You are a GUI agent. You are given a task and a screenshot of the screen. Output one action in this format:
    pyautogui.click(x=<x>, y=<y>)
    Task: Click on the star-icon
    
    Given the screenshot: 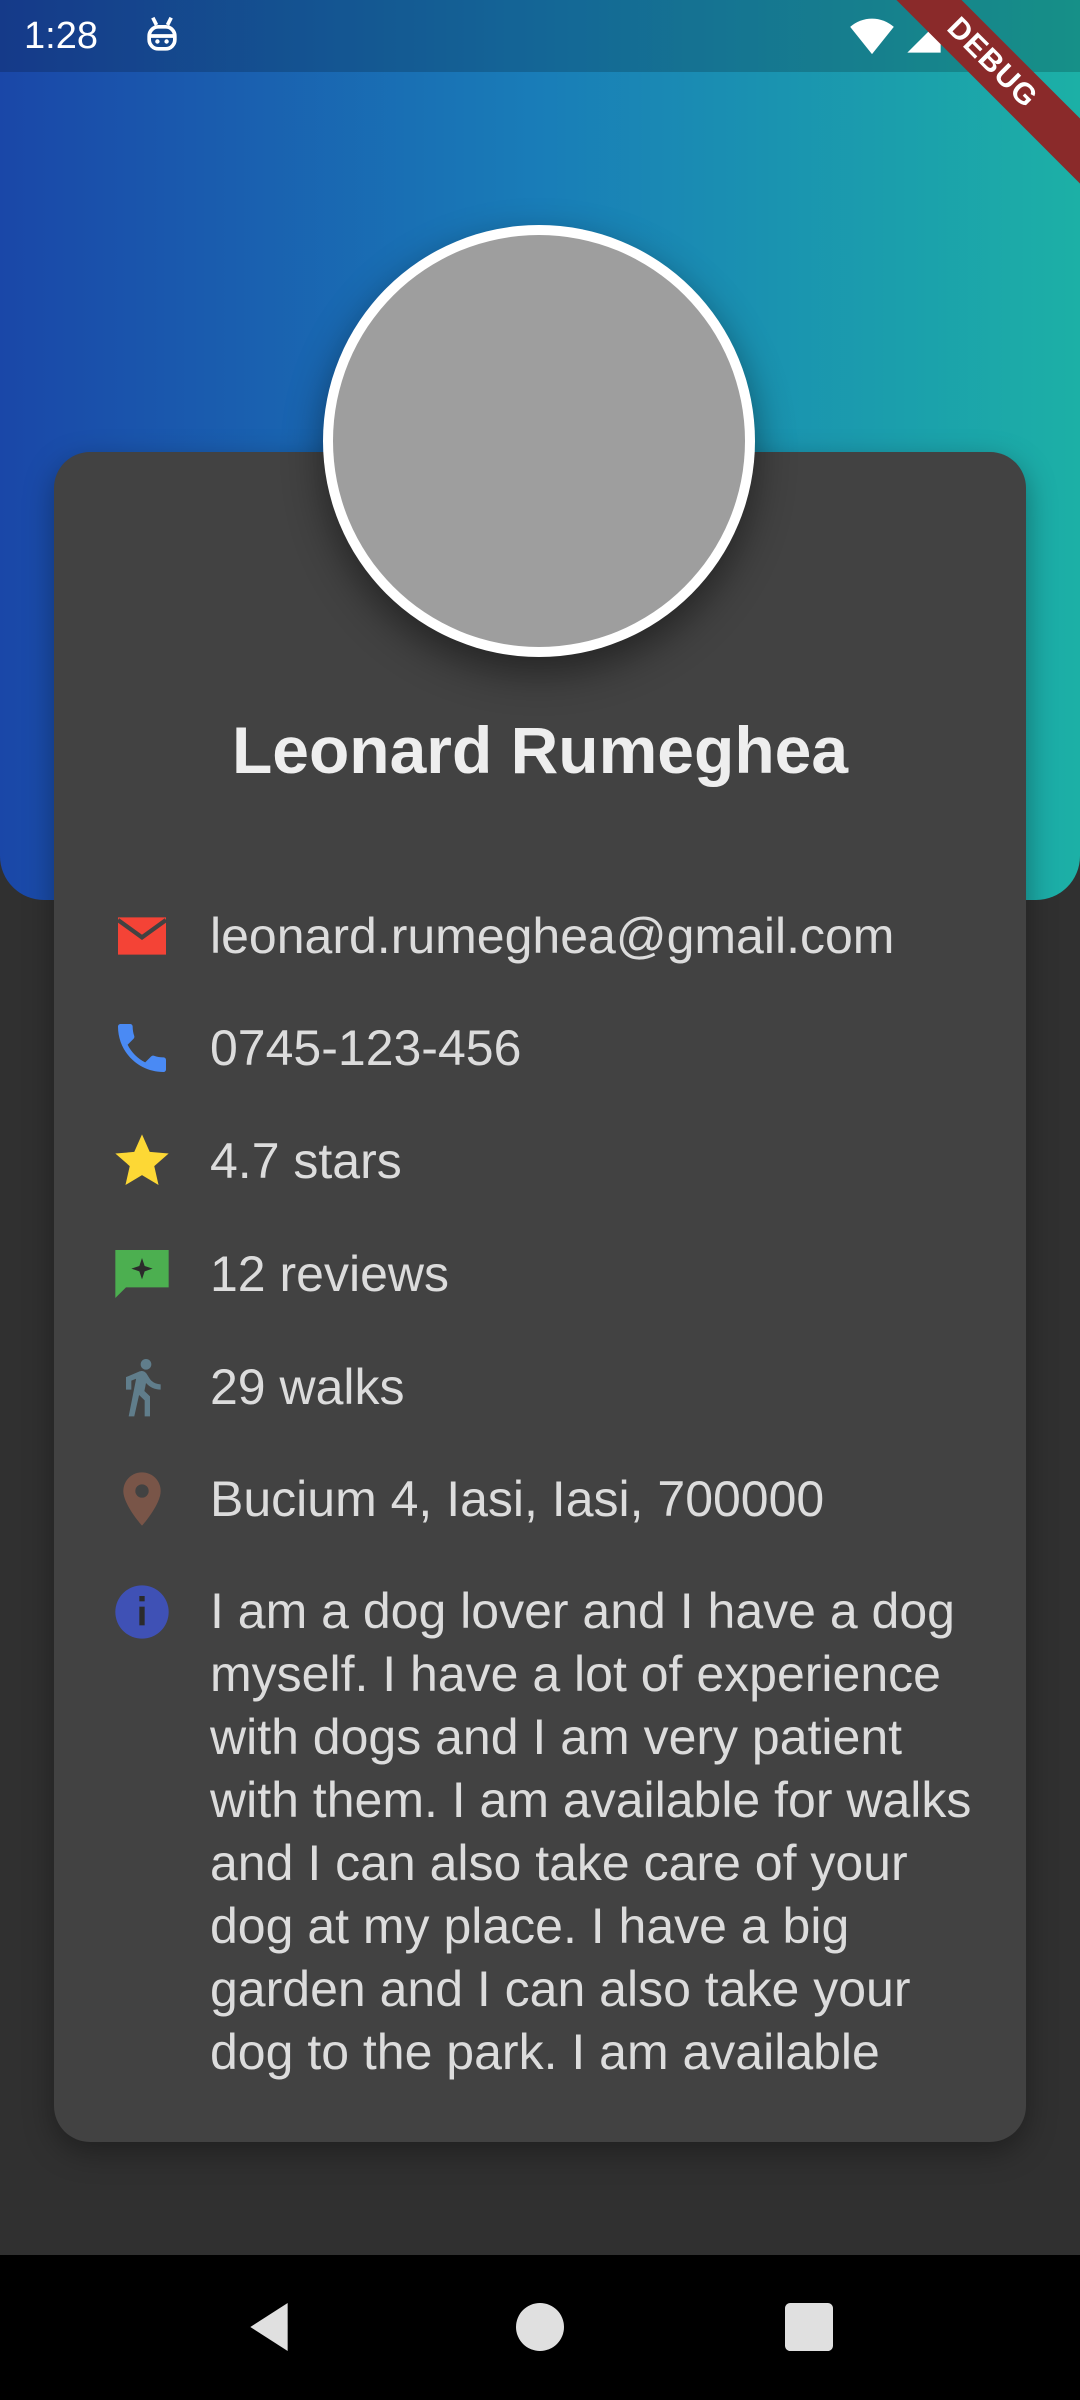 What is the action you would take?
    pyautogui.click(x=142, y=1159)
    